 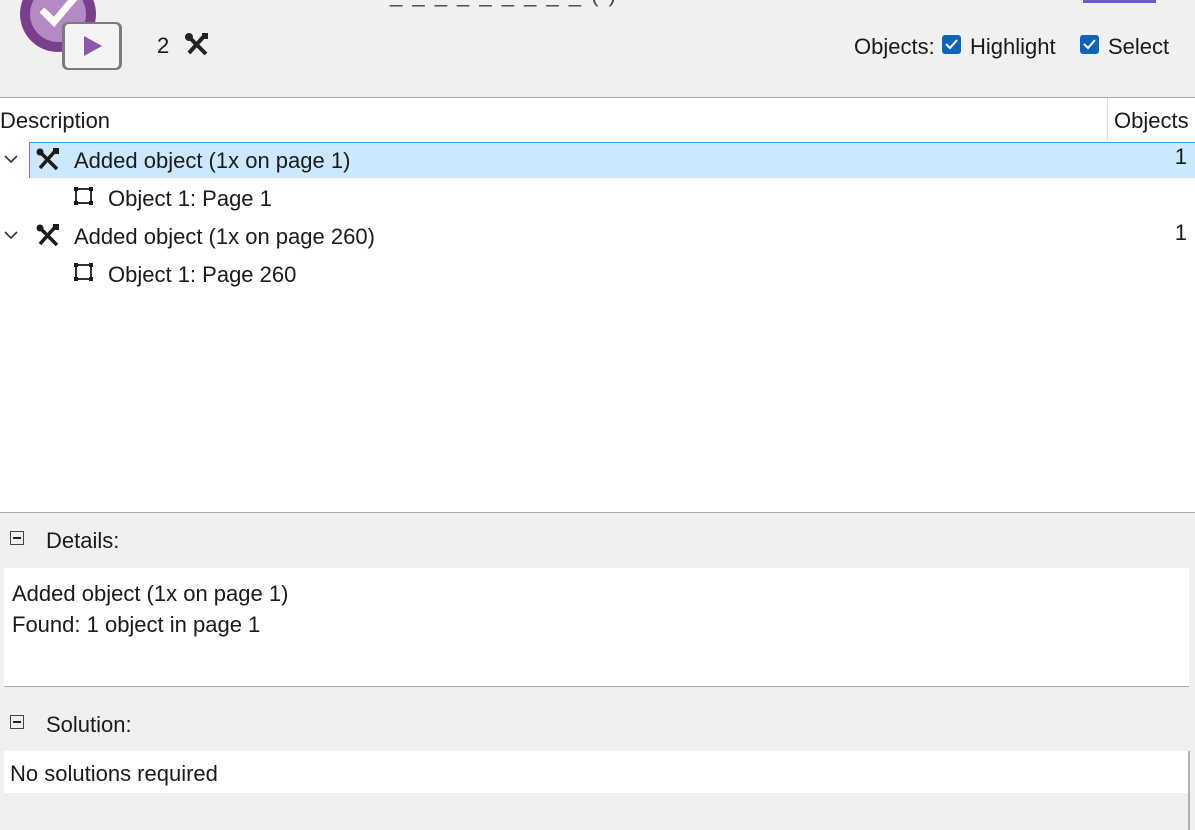 I want to click on solution-text: No solutions required, so click(x=114, y=773).